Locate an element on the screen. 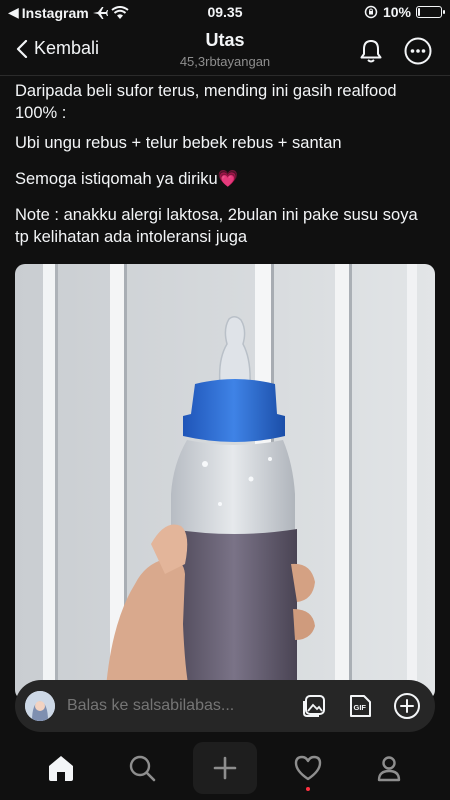 The width and height of the screenshot is (450, 800). avatar is located at coordinates (40, 706).